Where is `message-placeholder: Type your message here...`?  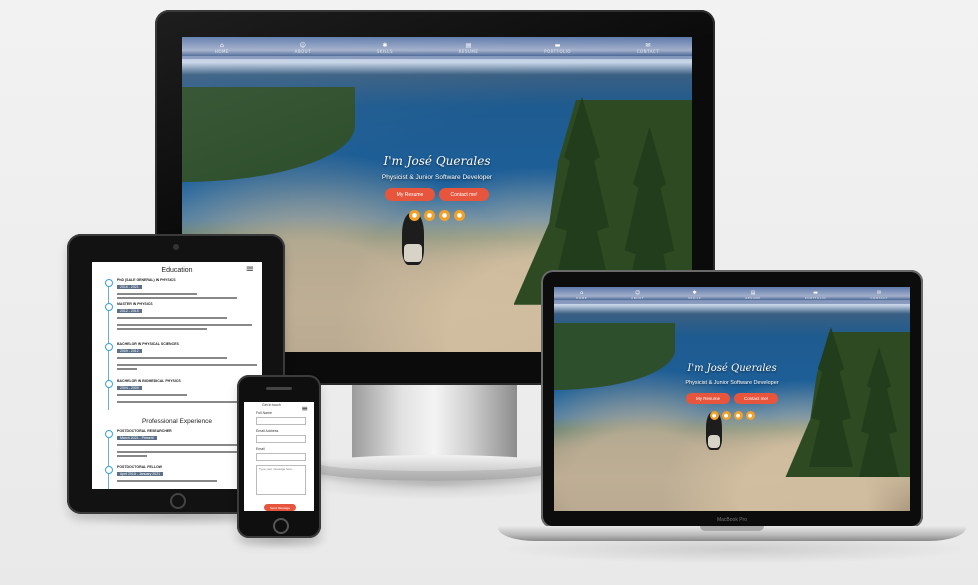 message-placeholder: Type your message here... is located at coordinates (277, 469).